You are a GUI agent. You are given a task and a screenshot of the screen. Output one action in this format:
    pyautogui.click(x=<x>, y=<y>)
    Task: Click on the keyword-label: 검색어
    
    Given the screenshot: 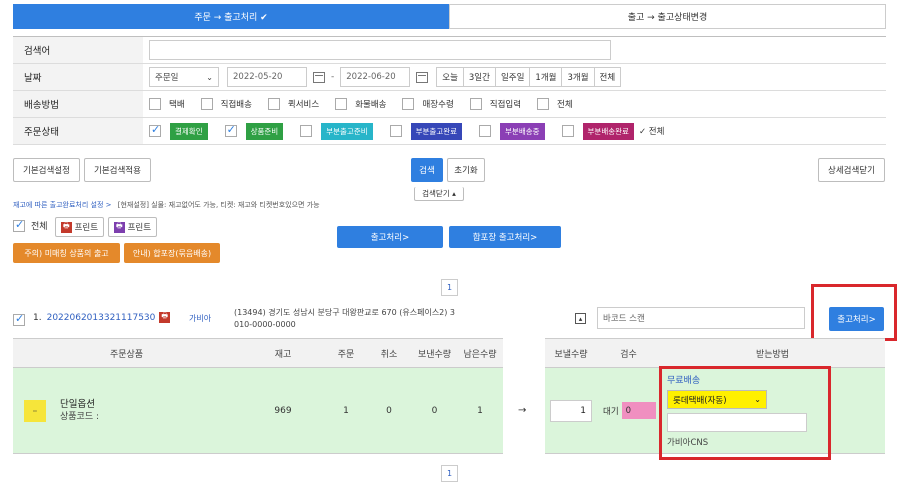 What is the action you would take?
    pyautogui.click(x=78, y=50)
    